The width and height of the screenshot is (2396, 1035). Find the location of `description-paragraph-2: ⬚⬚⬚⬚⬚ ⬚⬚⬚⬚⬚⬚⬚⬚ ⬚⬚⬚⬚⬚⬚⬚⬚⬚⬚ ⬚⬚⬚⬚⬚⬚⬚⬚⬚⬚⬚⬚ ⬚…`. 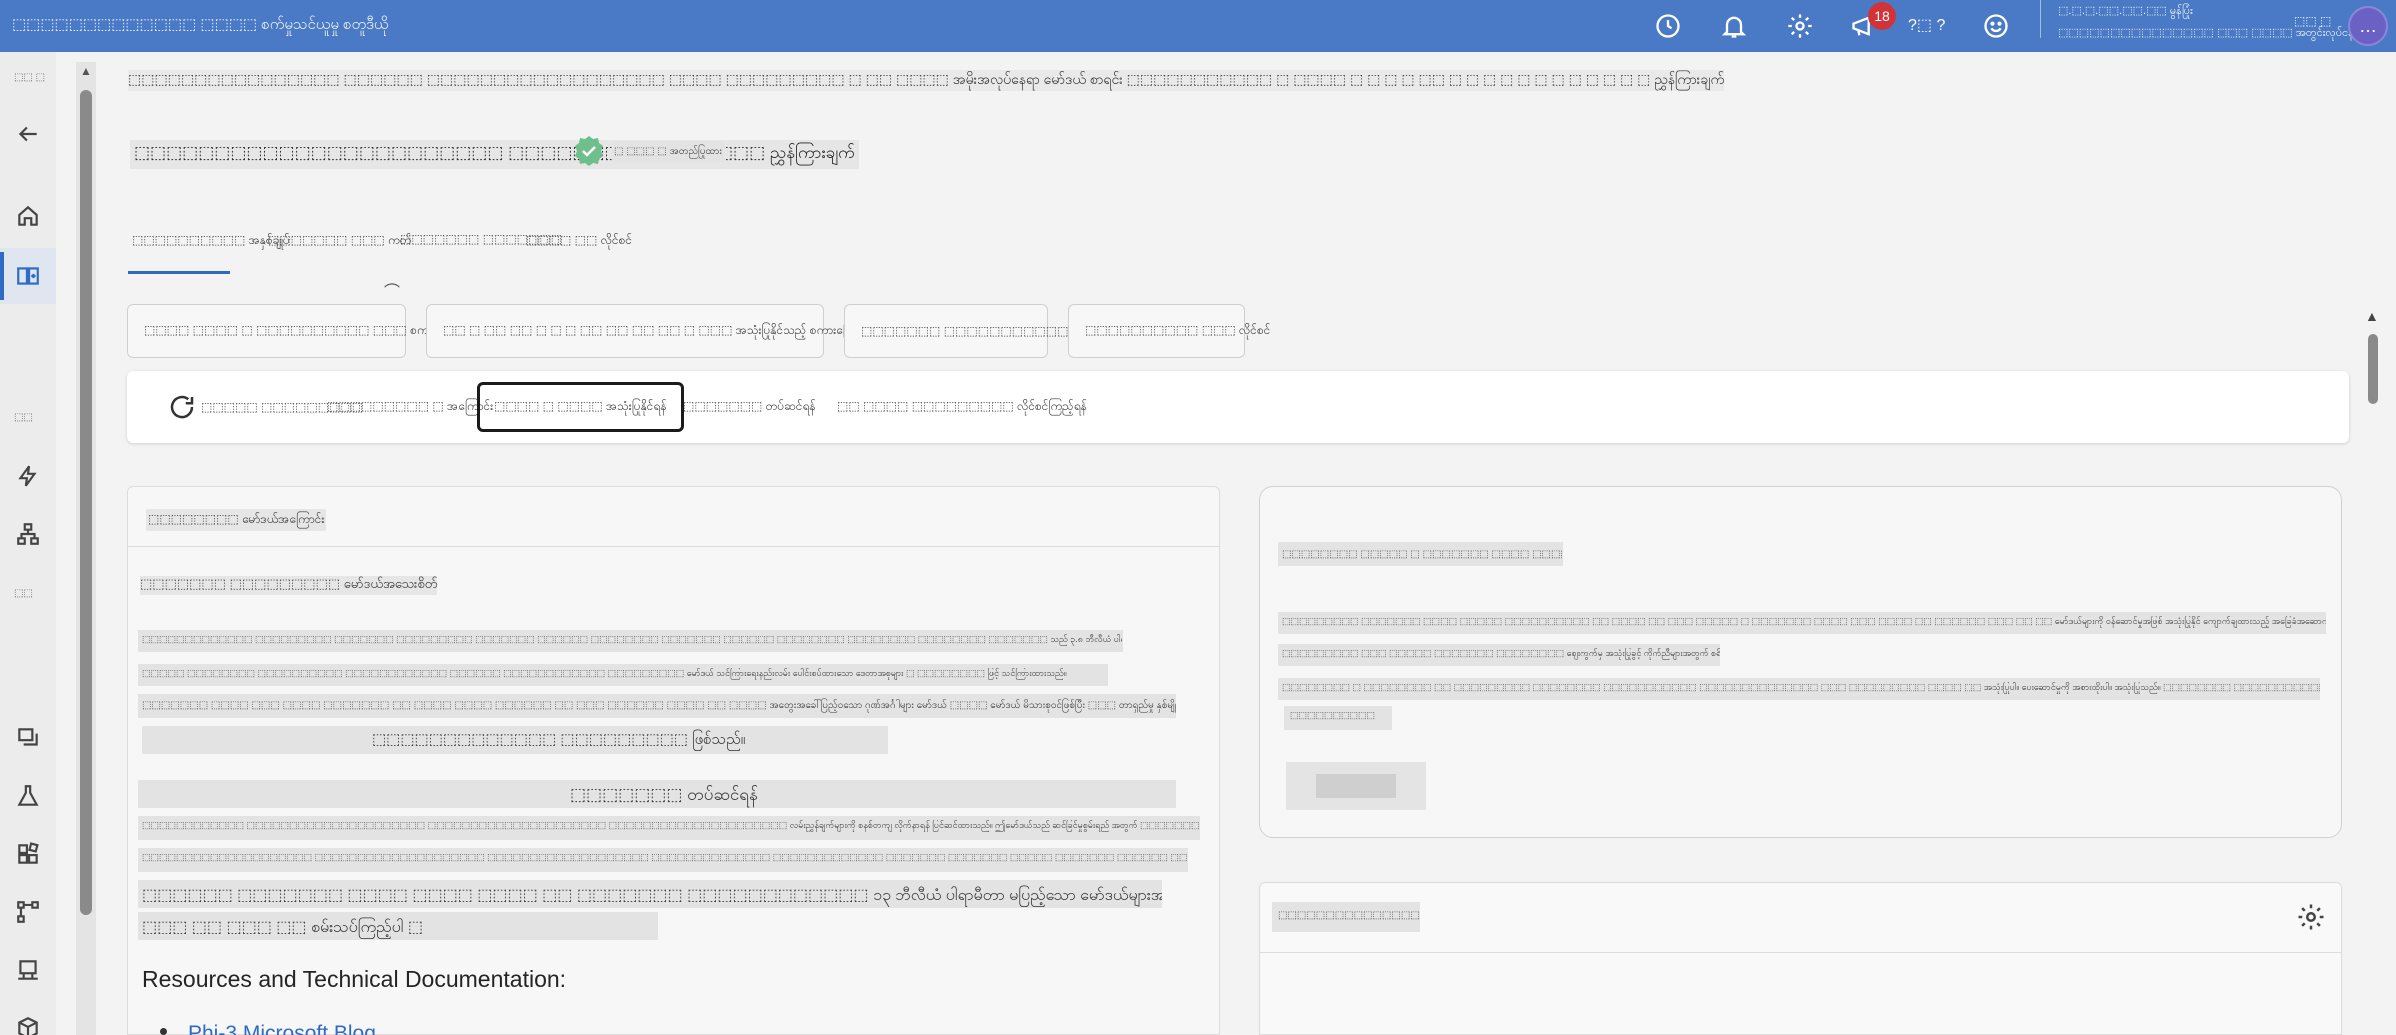

description-paragraph-2: ⬚⬚⬚⬚⬚ ⬚⬚⬚⬚⬚⬚⬚⬚ ⬚⬚⬚⬚⬚⬚⬚⬚⬚⬚ ⬚⬚⬚⬚⬚⬚⬚⬚⬚⬚⬚⬚ ⬚… is located at coordinates (604, 673).